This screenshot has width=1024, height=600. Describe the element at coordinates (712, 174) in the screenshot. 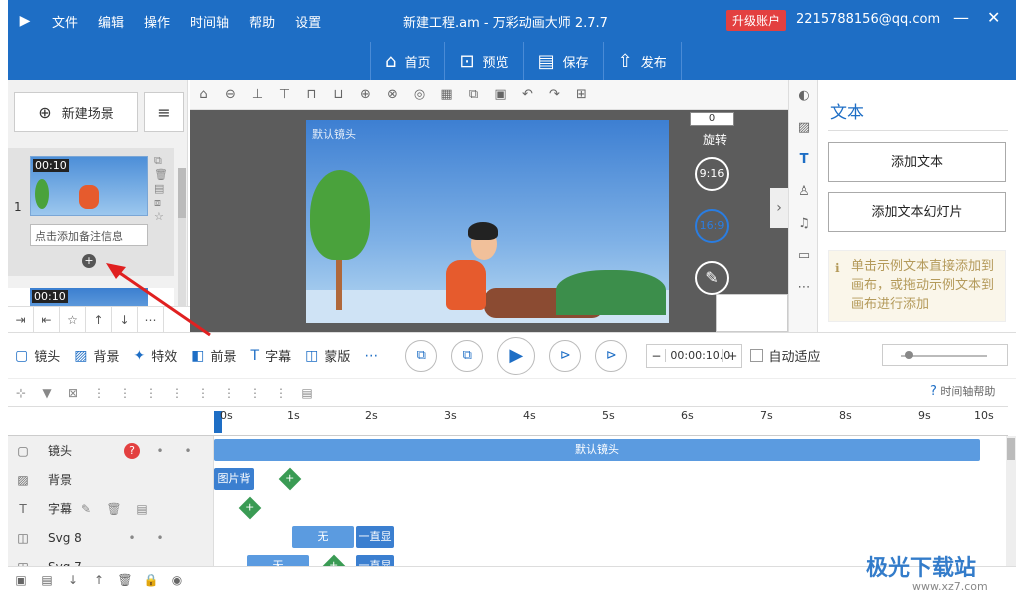

I see `ratio-916-button: 9:16` at that location.